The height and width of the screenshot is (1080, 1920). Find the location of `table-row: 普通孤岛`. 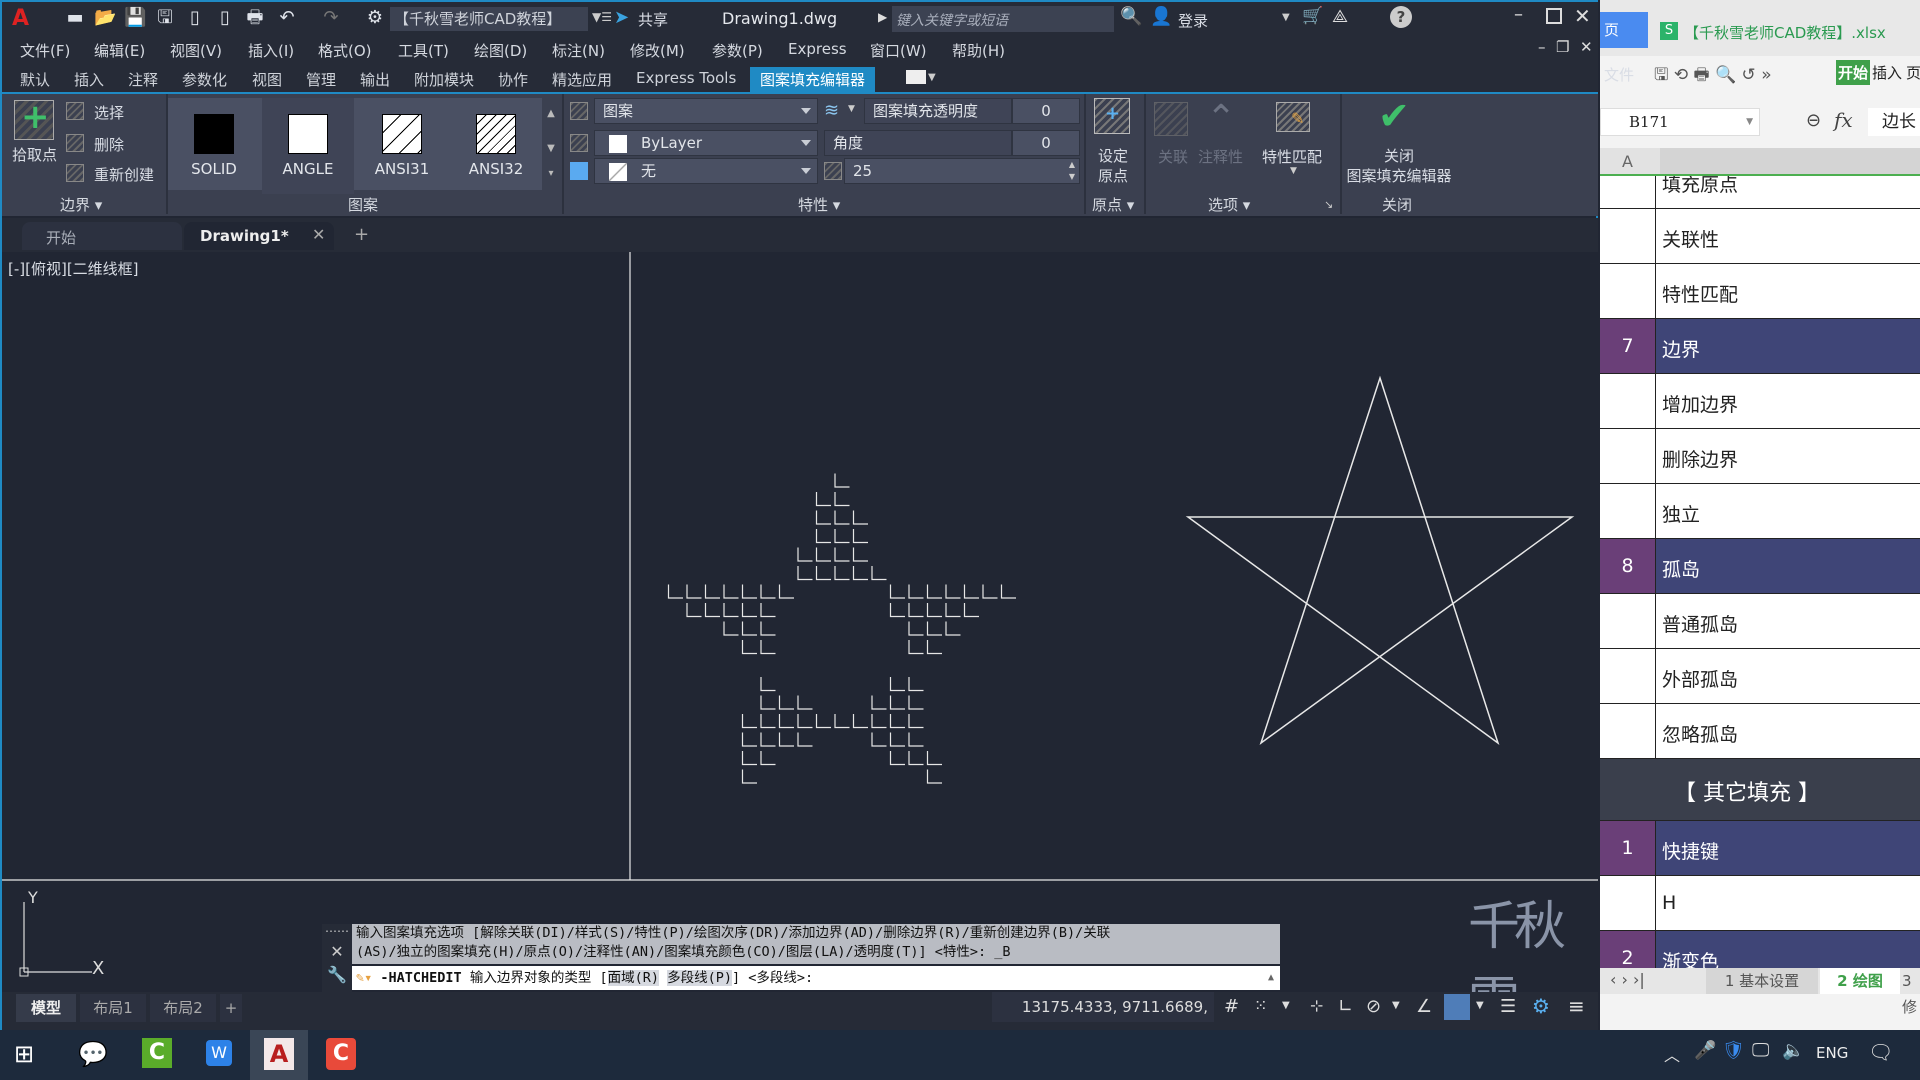

table-row: 普通孤岛 is located at coordinates (1760, 621).